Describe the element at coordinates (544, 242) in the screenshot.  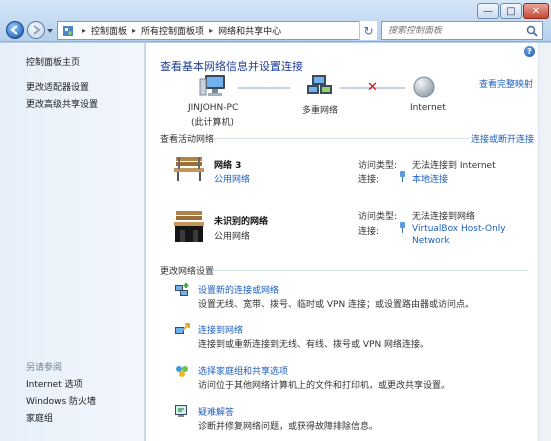
I see `vertical-scrollbar` at that location.